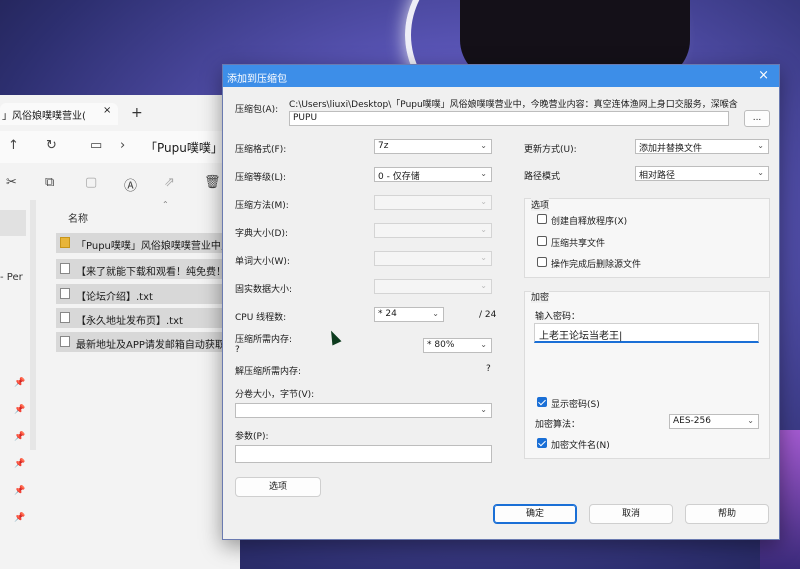 The height and width of the screenshot is (569, 800). Describe the element at coordinates (714, 421) in the screenshot. I see `enc-method-select: AES-256 ⌄` at that location.